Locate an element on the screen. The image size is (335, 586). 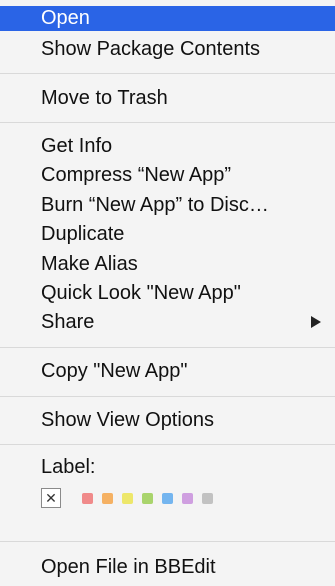
menu-item-label: Share is located at coordinates (68, 322).